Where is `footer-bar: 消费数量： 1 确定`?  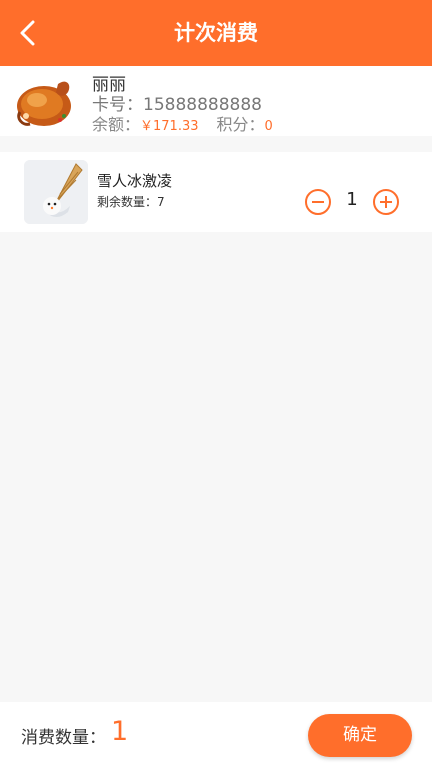 footer-bar: 消费数量： 1 确定 is located at coordinates (216, 735).